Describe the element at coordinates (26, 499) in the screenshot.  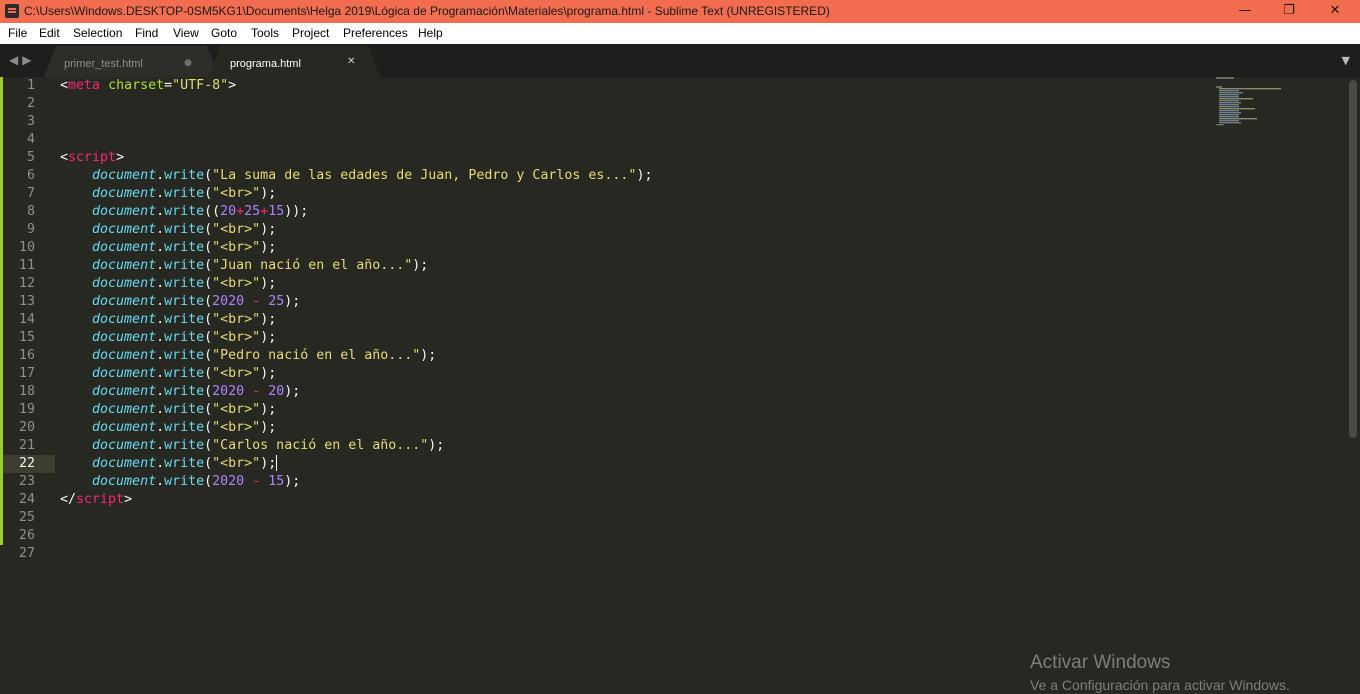
I see `line-number: 24` at that location.